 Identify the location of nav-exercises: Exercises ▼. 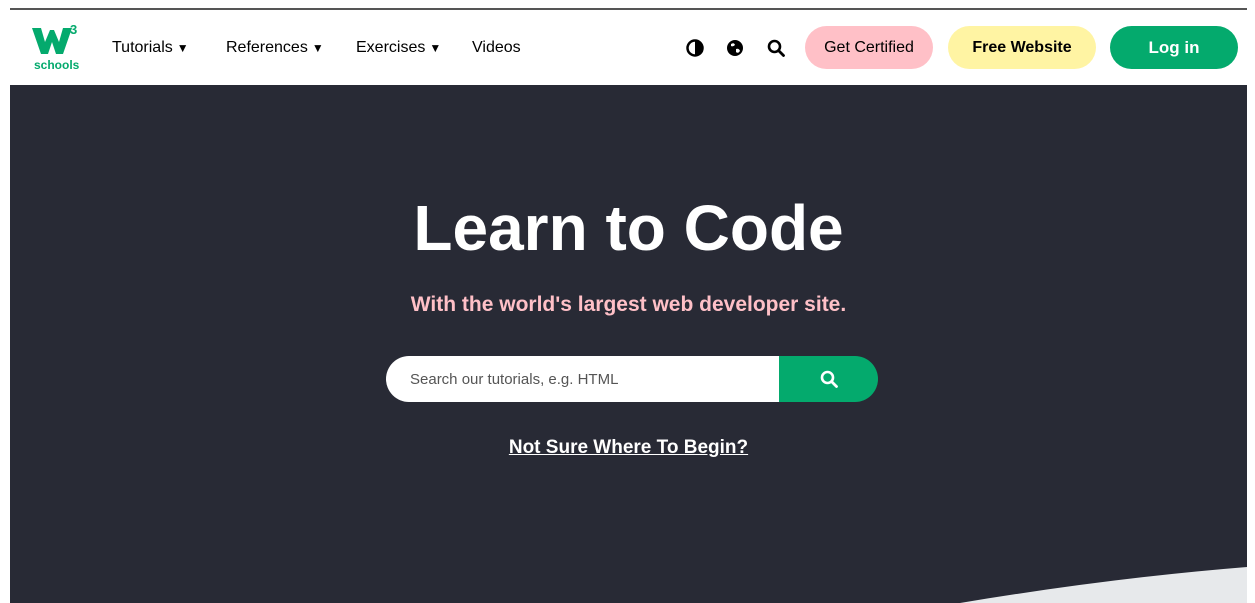
(398, 48).